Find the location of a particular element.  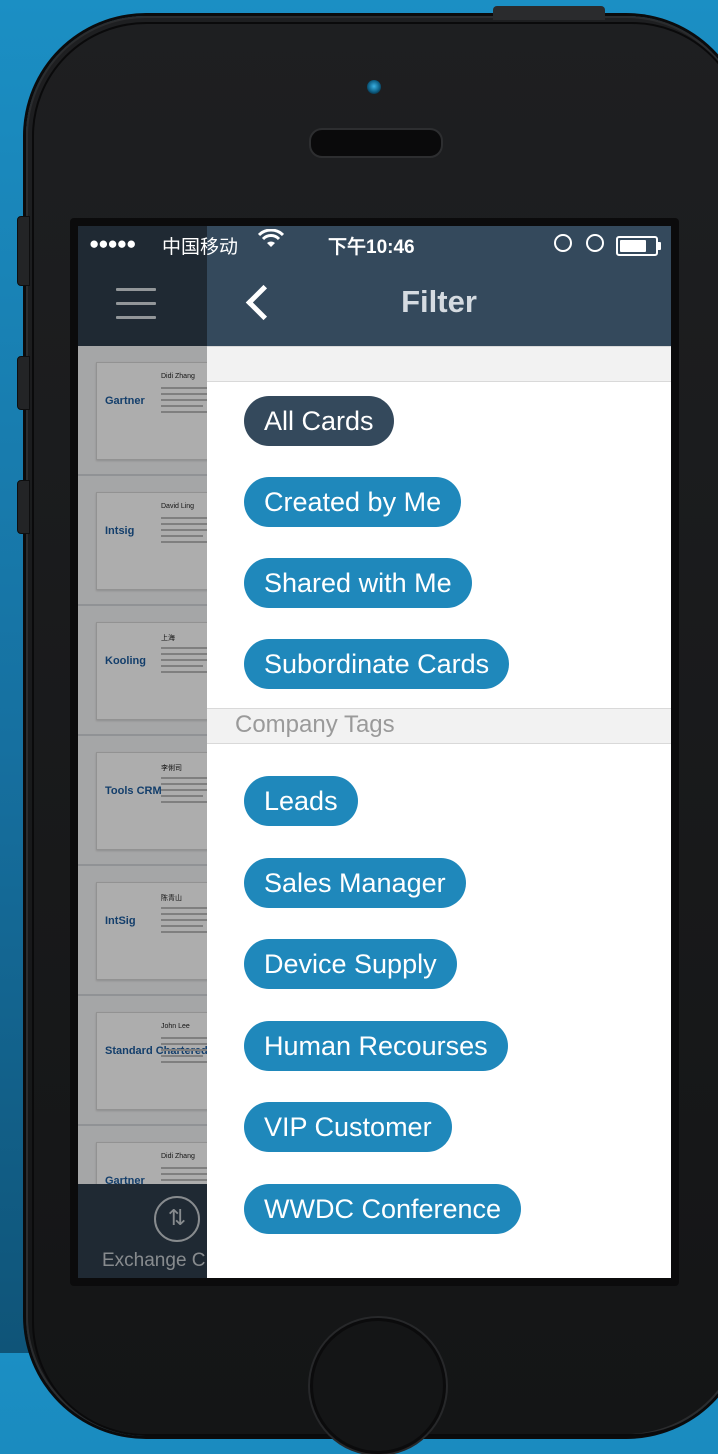

battery-icon is located at coordinates (638, 246).